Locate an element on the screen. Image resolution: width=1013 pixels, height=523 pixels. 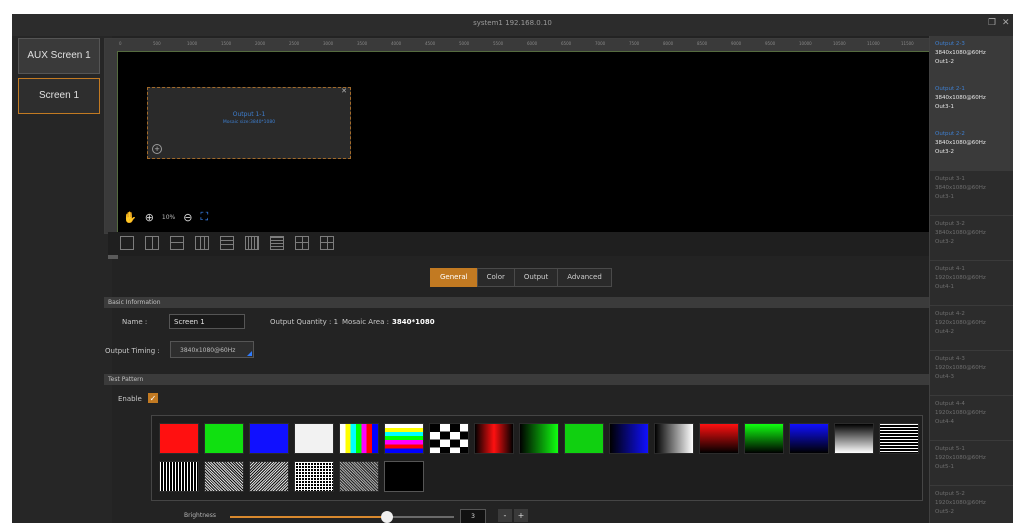
name-input: Screen 1 is located at coordinates (207, 321).